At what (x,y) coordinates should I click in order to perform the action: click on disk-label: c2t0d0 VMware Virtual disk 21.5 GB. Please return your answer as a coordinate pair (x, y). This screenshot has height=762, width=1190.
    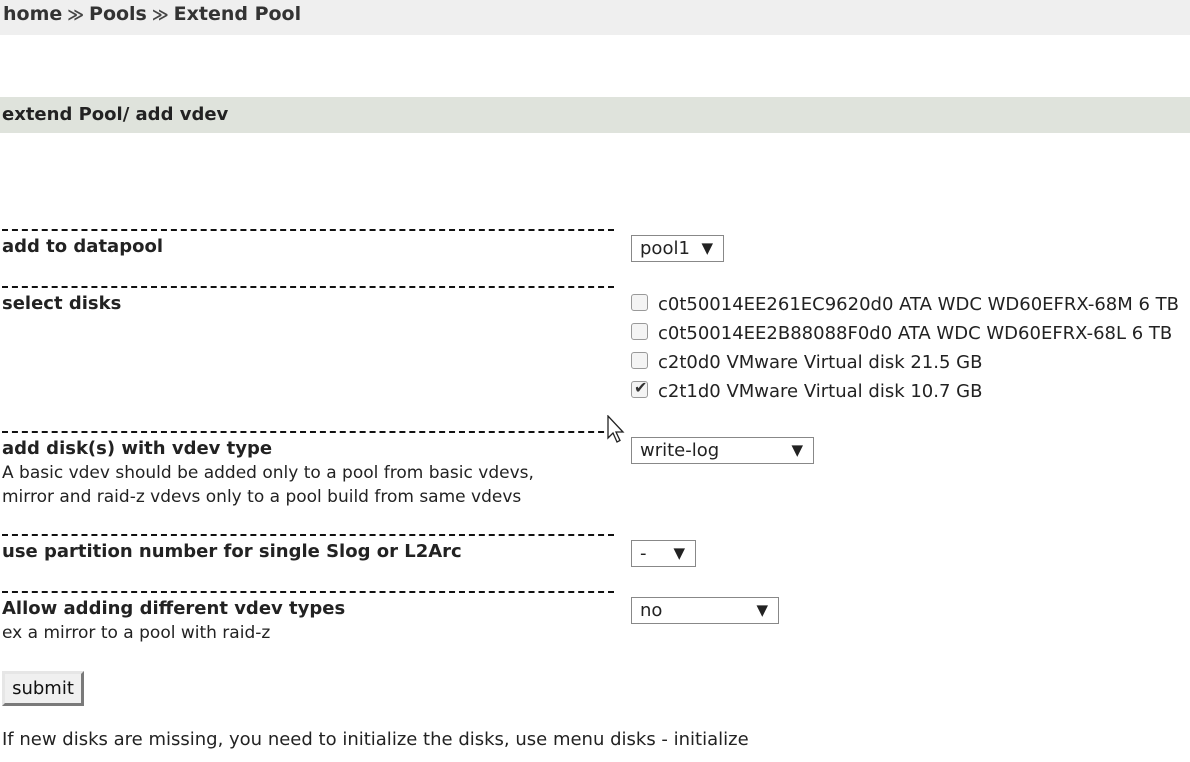
    Looking at the image, I should click on (820, 362).